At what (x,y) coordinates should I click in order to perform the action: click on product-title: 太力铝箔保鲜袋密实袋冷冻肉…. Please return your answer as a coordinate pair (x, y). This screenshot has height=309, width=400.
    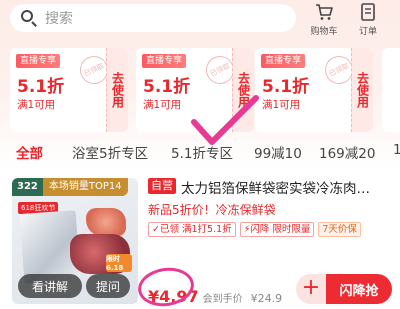
    Looking at the image, I should click on (288, 187).